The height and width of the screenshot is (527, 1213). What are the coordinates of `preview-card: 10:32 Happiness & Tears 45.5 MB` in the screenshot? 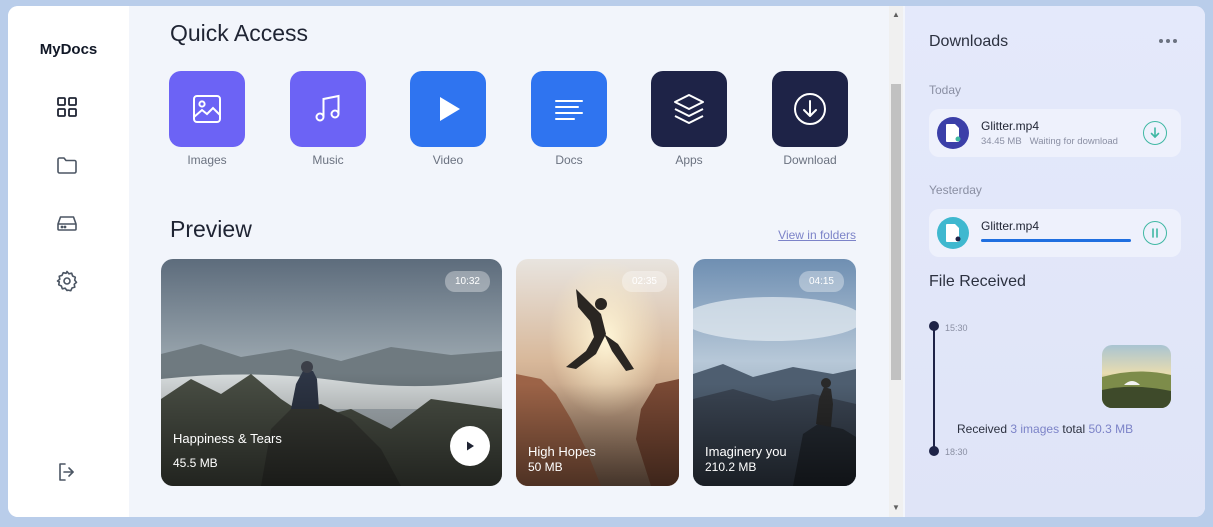 It's located at (331, 372).